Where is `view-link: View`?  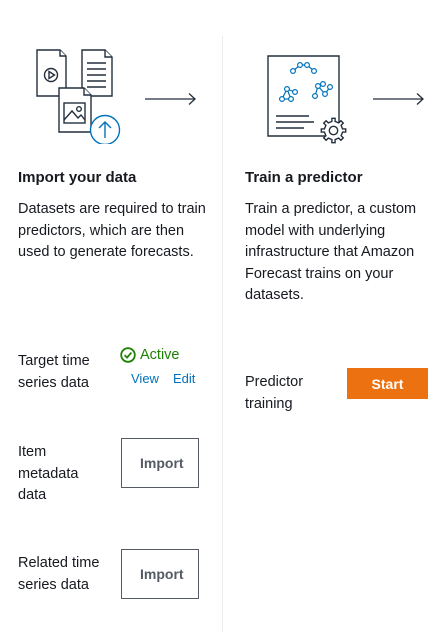
view-link: View is located at coordinates (145, 378).